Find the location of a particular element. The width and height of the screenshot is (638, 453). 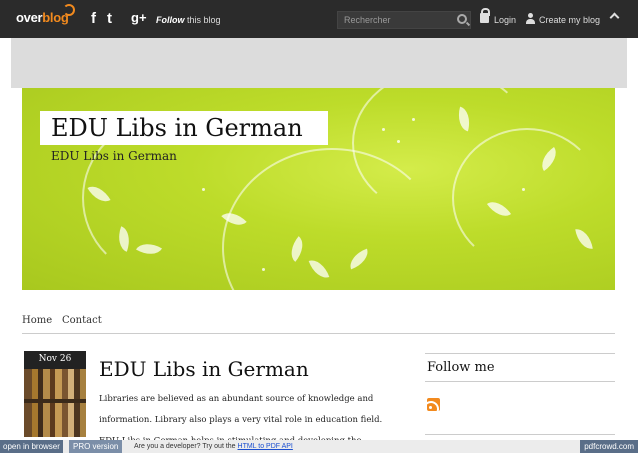

html-to-pdf-api-link: HTML to PDF API is located at coordinates (265, 446).